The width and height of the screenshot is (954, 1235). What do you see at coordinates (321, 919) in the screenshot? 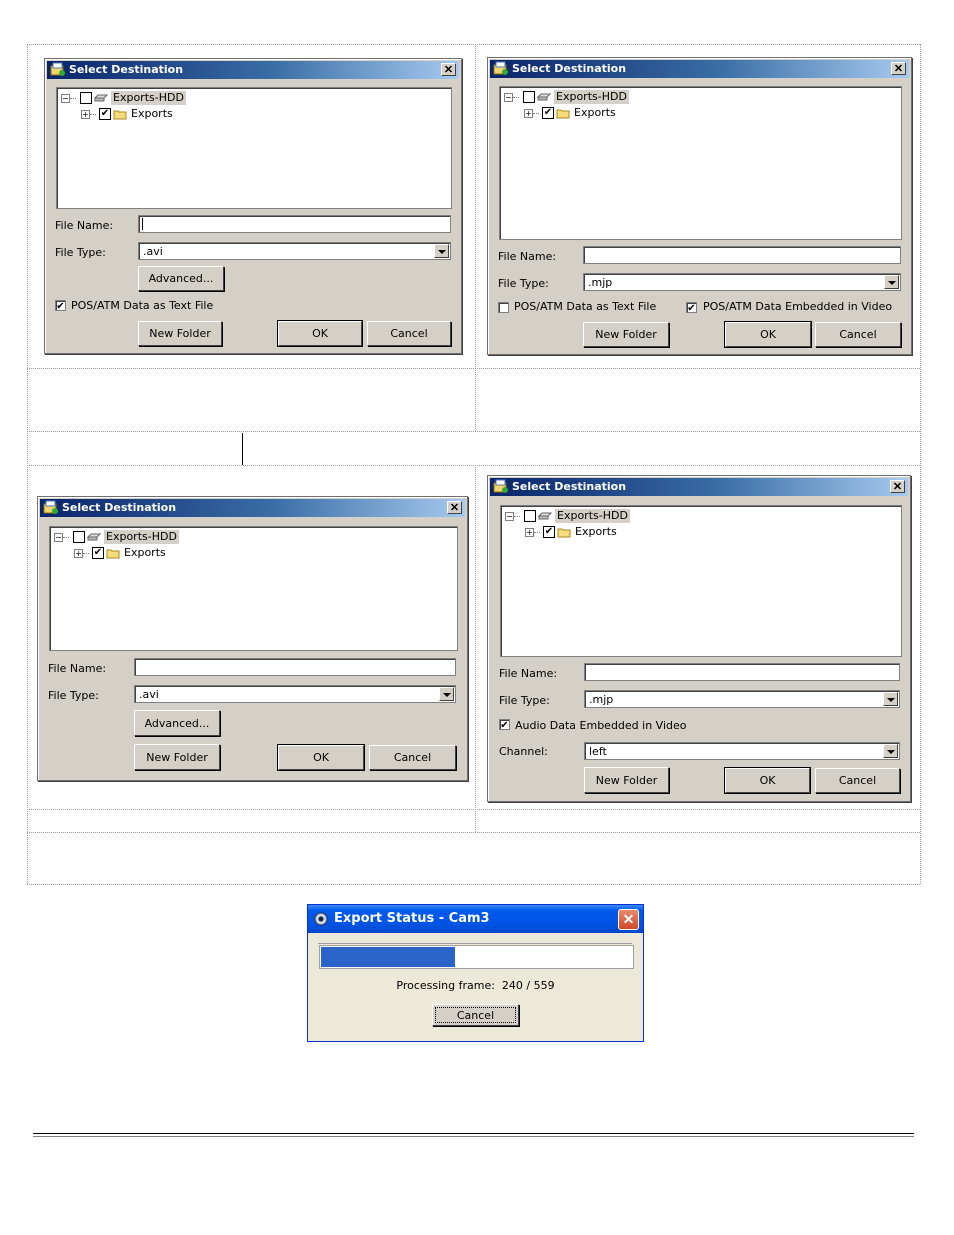
I see `camera-icon` at bounding box center [321, 919].